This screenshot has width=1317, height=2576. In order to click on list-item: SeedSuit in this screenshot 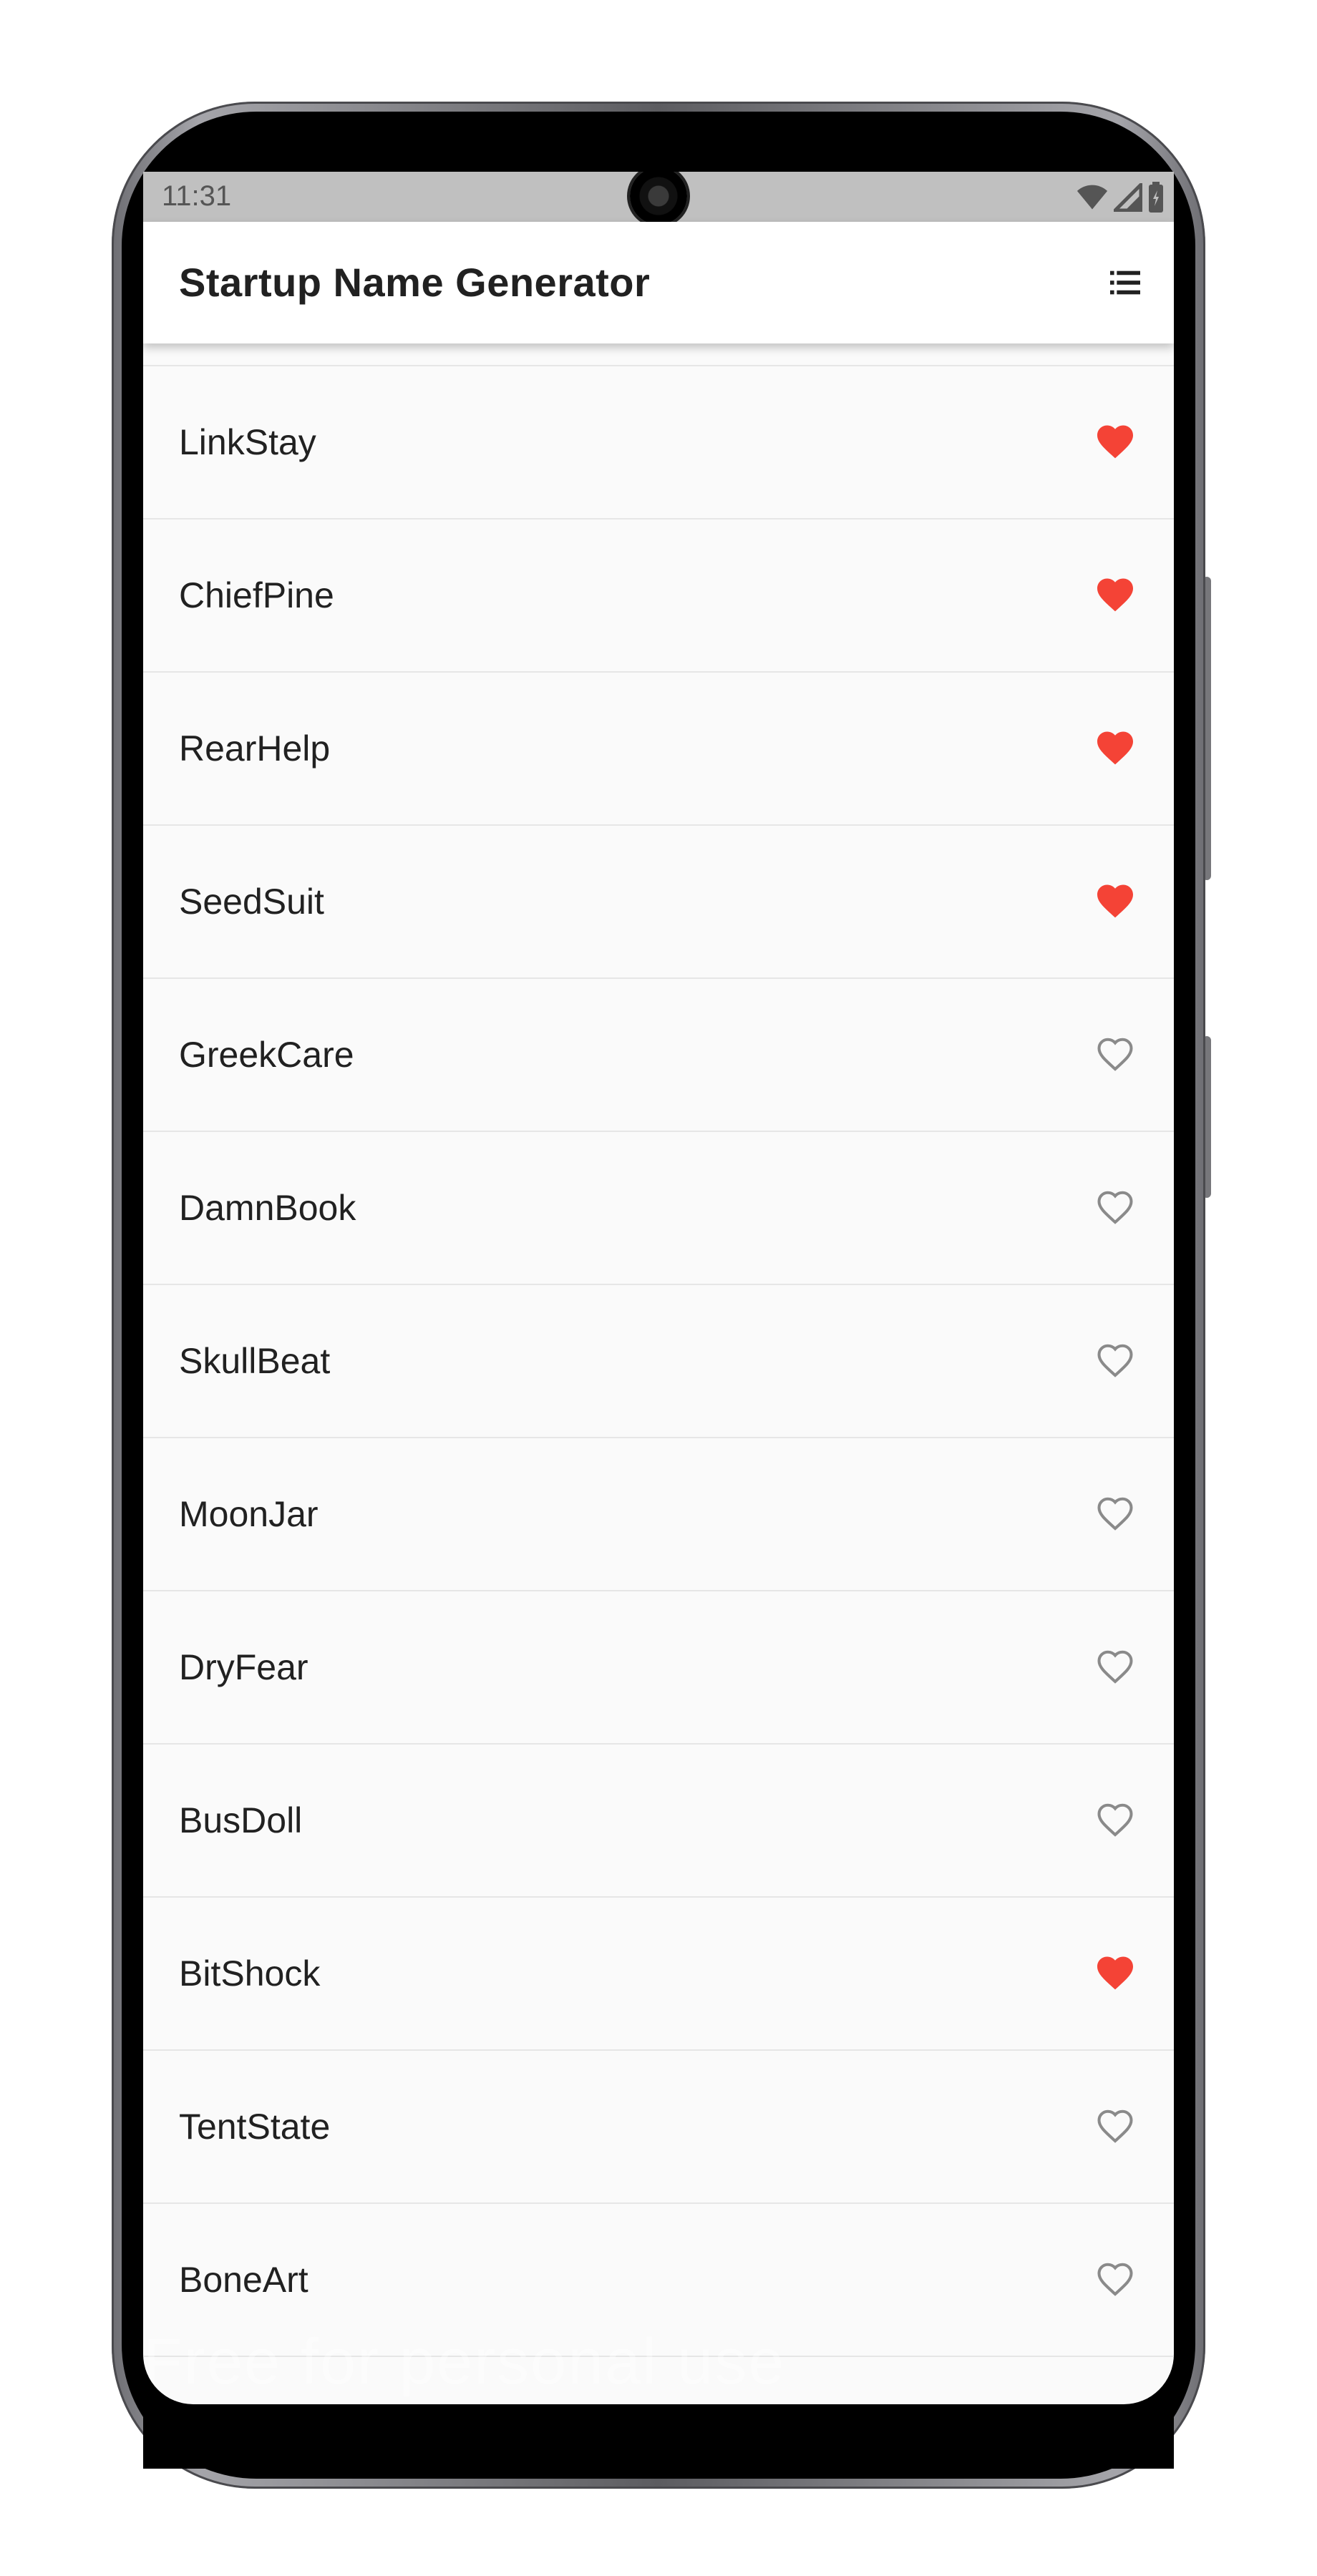, I will do `click(658, 902)`.